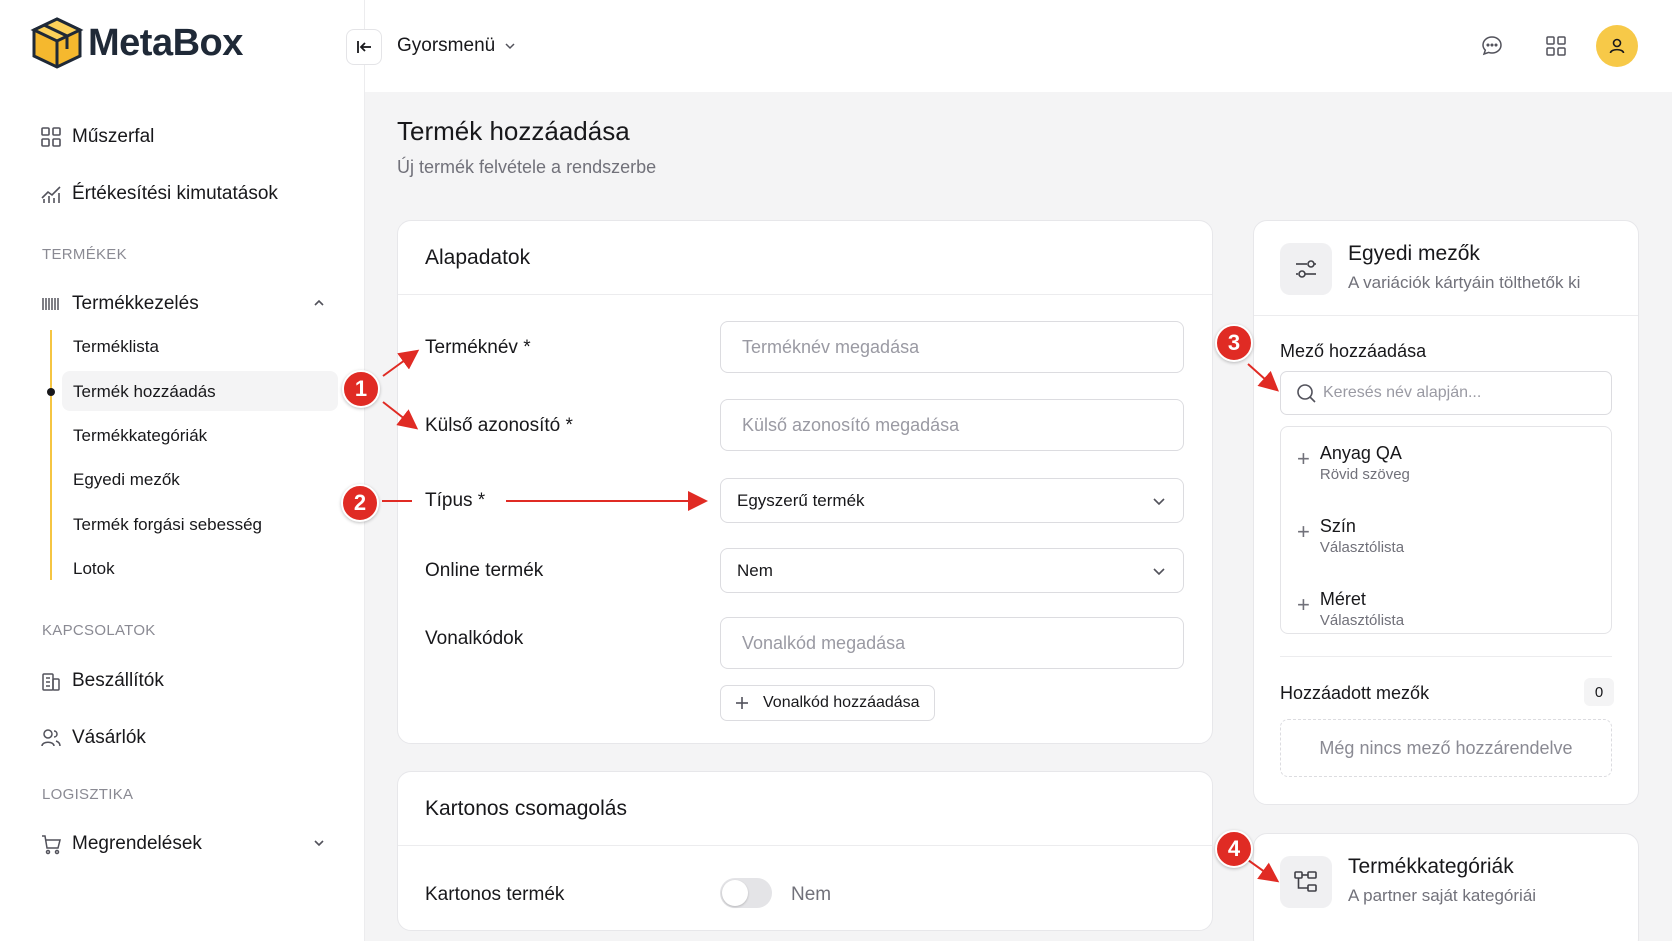 This screenshot has height=941, width=1672. I want to click on carton-toggle-value: Nem, so click(811, 894).